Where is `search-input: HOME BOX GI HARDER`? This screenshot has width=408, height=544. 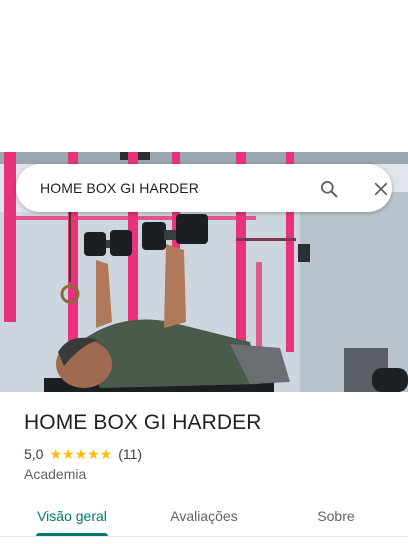
search-input: HOME BOX GI HARDER is located at coordinates (119, 188).